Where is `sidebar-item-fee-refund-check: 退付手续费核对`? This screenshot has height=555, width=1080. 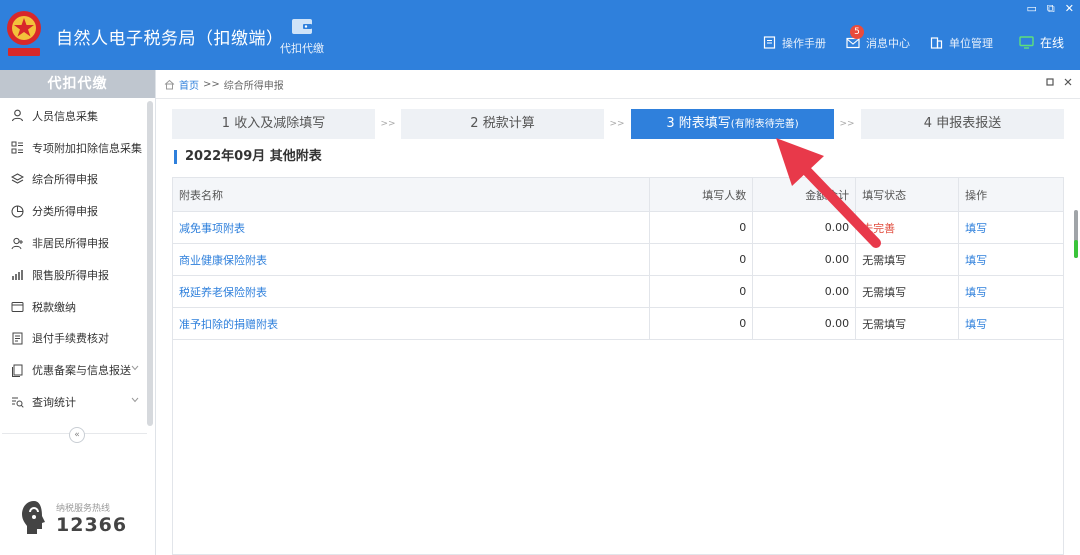
sidebar-item-fee-refund-check: 退付手续费核对 is located at coordinates (77, 339).